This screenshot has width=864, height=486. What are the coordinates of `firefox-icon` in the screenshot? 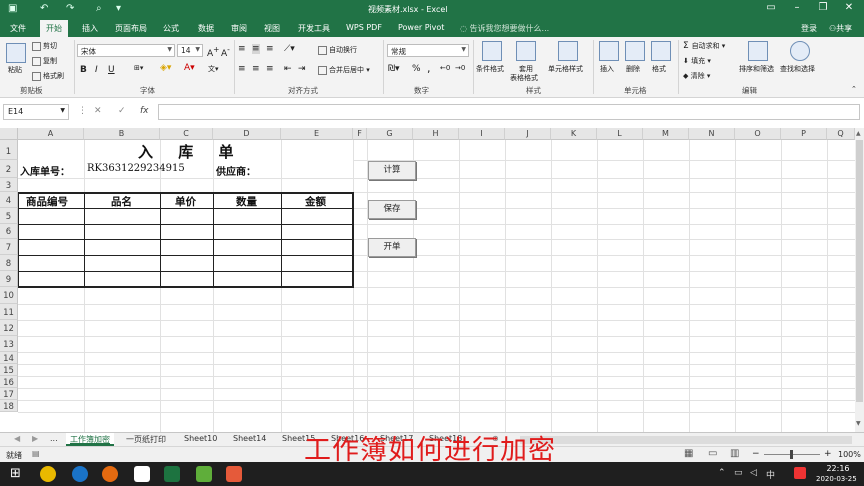 It's located at (110, 474).